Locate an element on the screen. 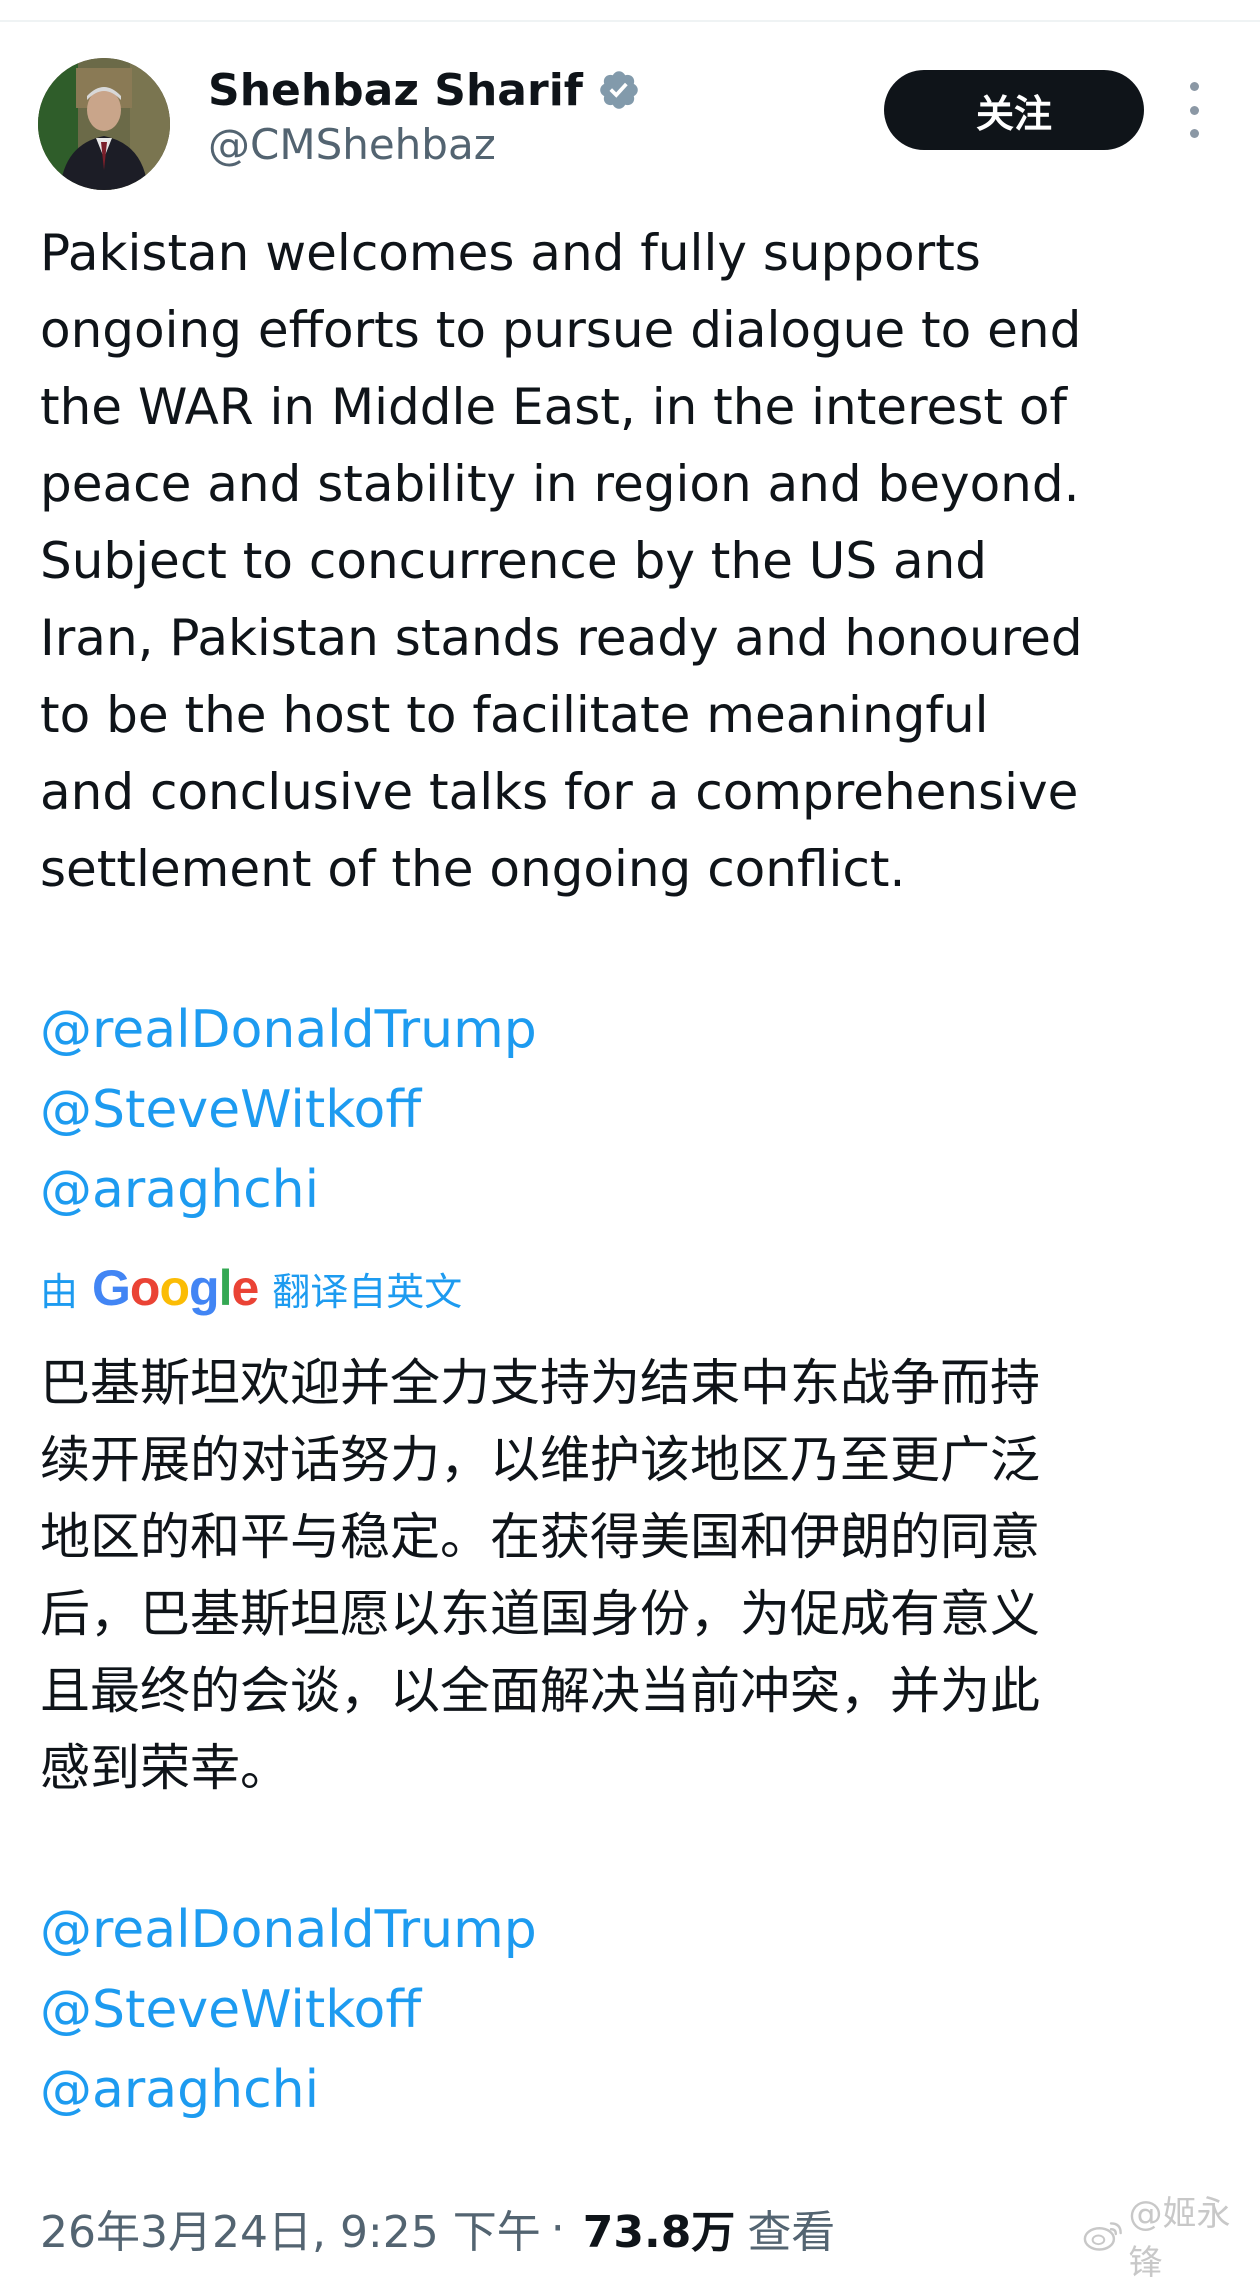 The image size is (1260, 2284). verified-badge-icon is located at coordinates (619, 90).